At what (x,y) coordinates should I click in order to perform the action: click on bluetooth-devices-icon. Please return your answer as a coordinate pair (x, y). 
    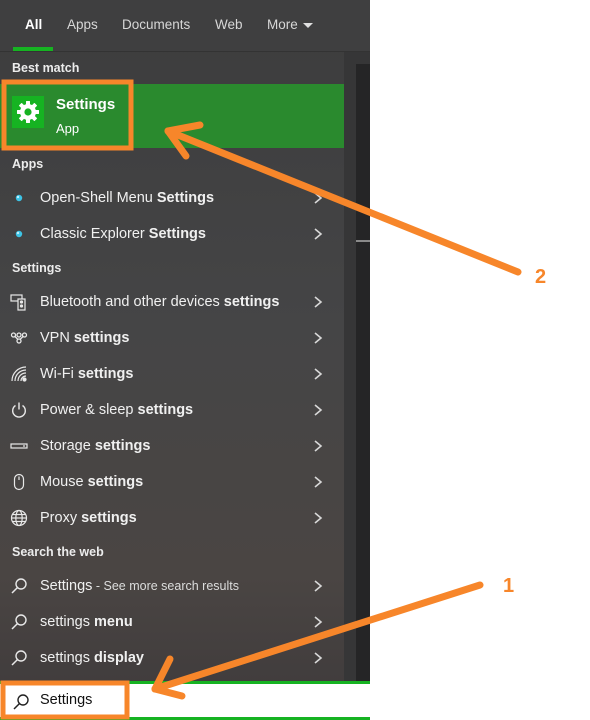
    Looking at the image, I should click on (19, 302).